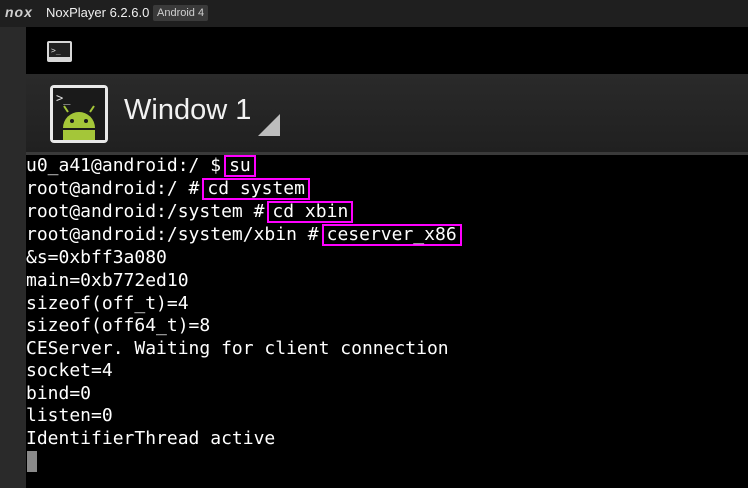 Image resolution: width=748 pixels, height=488 pixels. What do you see at coordinates (59, 393) in the screenshot?
I see `terminal-line: bind=0` at bounding box center [59, 393].